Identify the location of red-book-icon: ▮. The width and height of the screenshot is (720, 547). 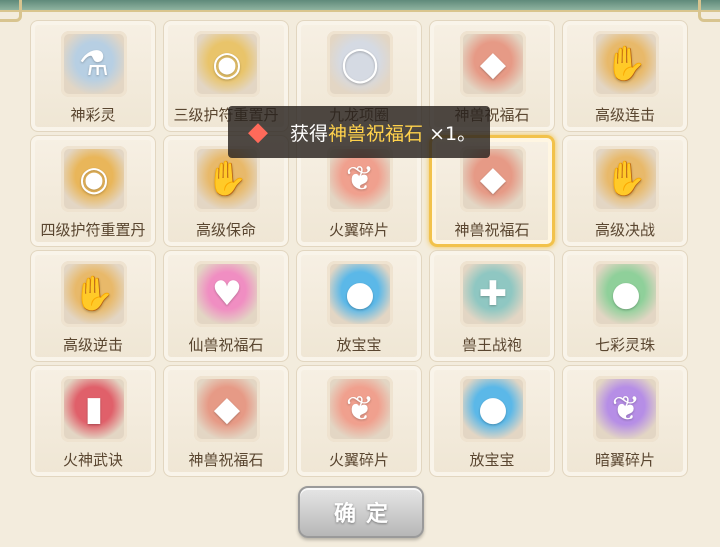
(94, 409).